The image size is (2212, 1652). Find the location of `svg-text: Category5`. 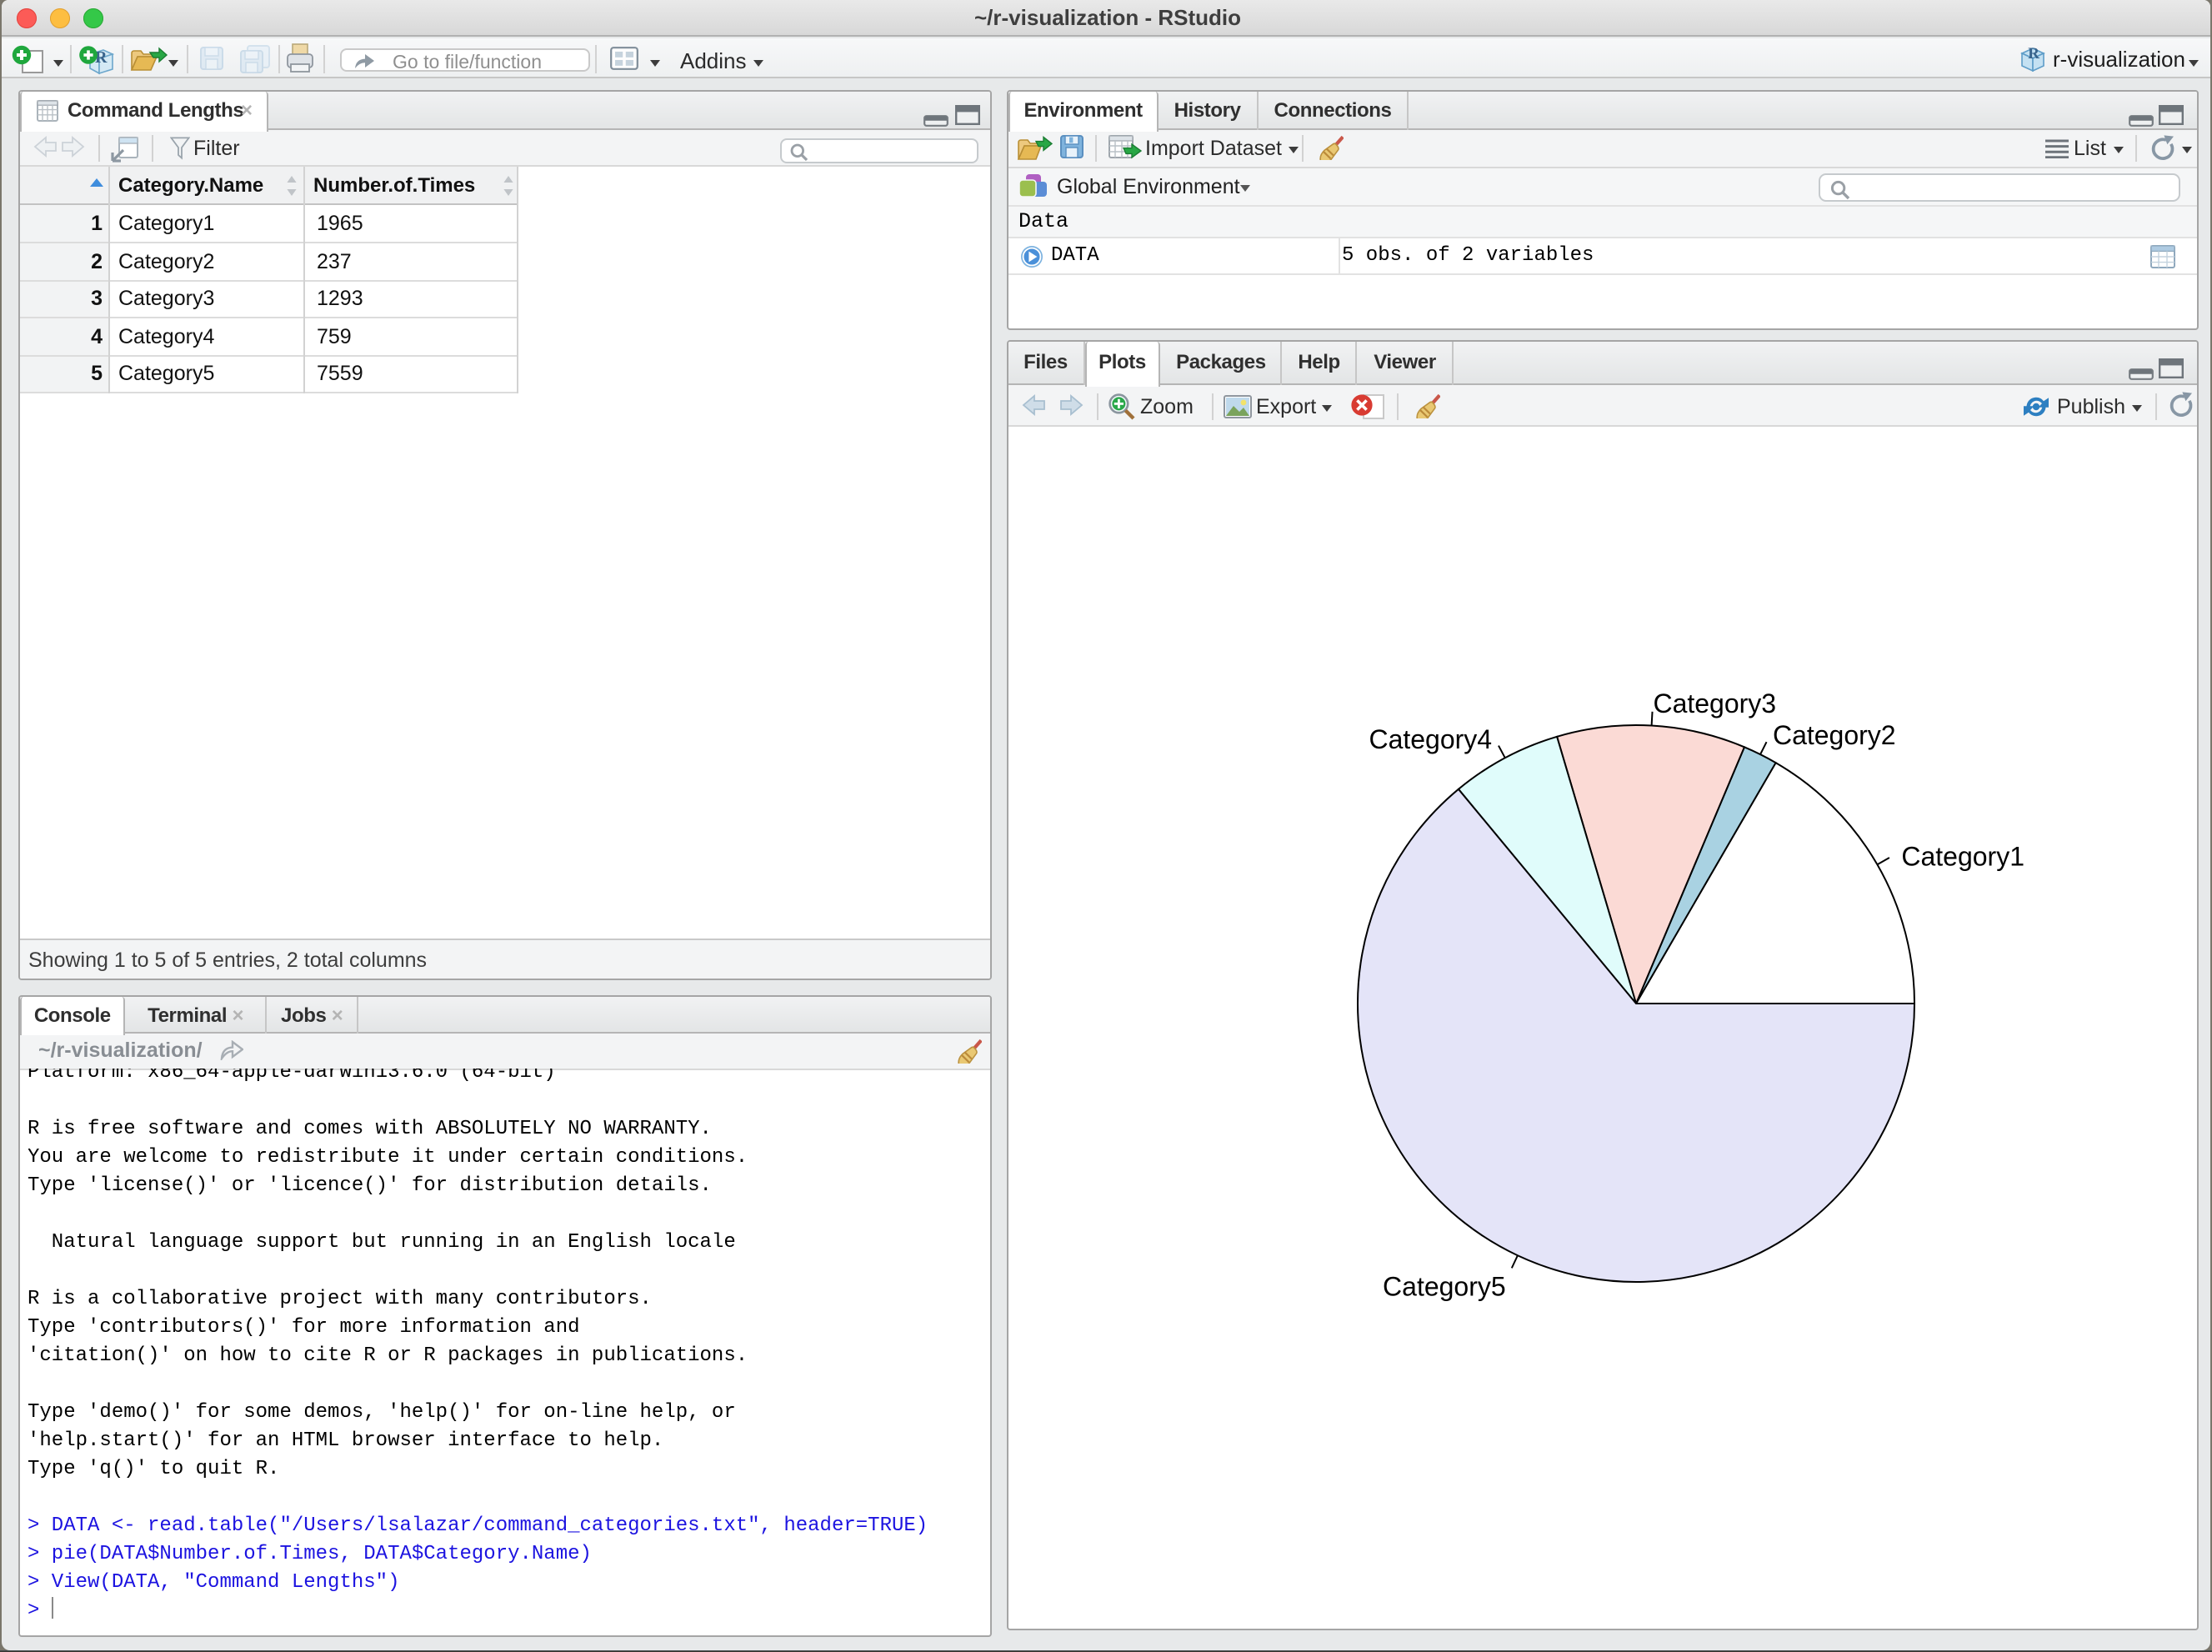

svg-text: Category5 is located at coordinates (1444, 1285).